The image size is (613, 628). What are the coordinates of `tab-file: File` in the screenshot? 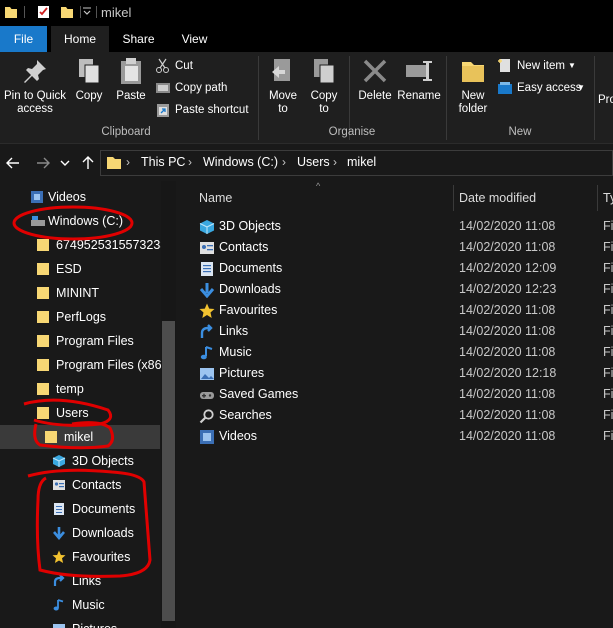 It's located at (23, 39).